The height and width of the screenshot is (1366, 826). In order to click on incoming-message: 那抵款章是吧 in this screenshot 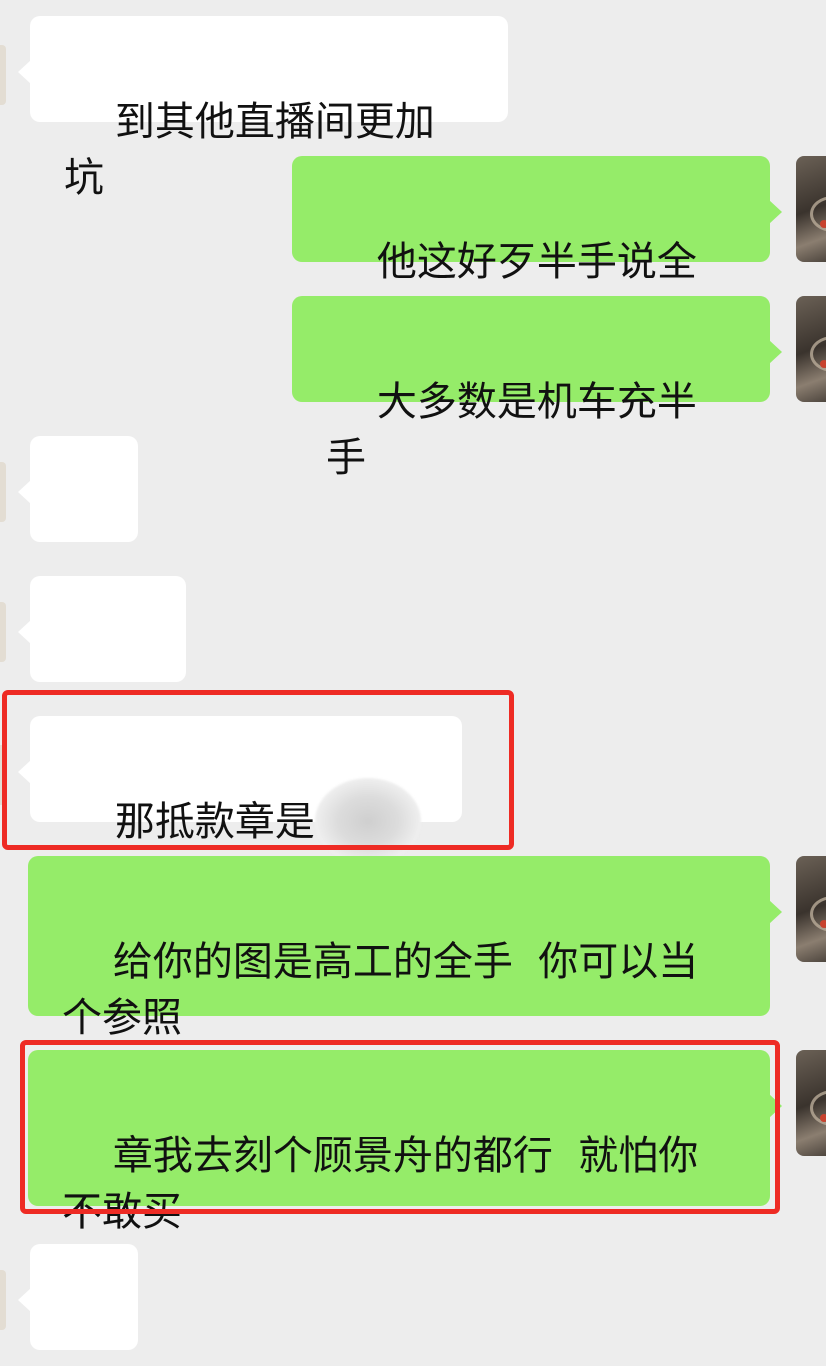, I will do `click(240, 808)`.